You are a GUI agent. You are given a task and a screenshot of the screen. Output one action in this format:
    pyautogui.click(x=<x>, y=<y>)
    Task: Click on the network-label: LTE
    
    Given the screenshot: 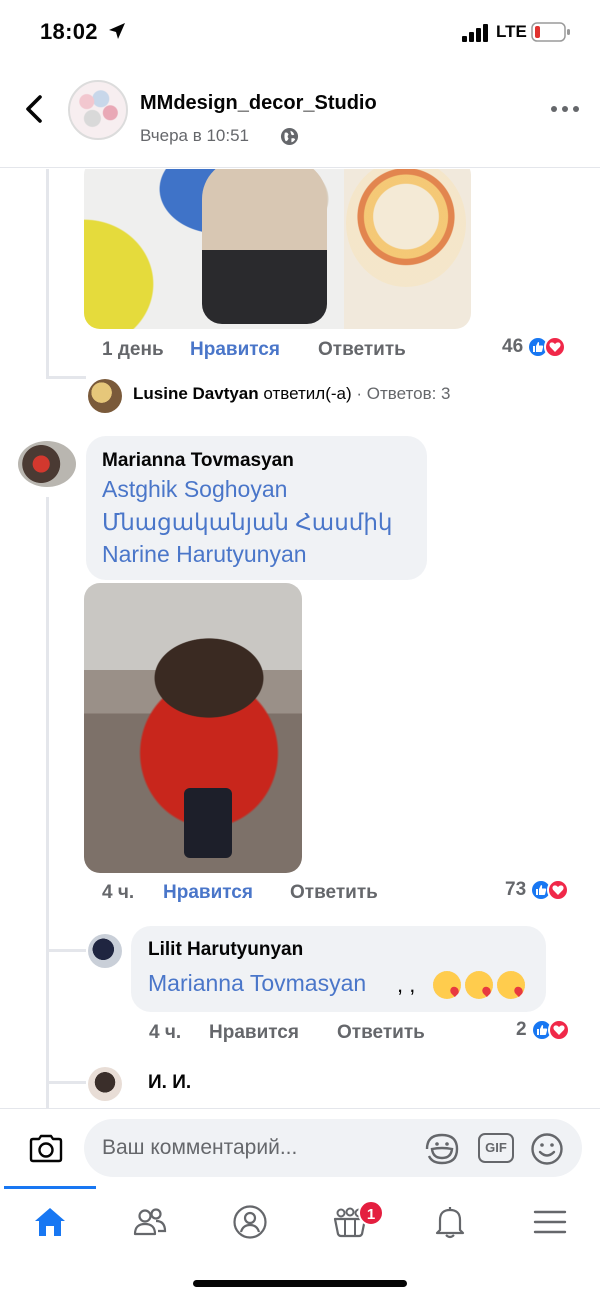 What is the action you would take?
    pyautogui.click(x=511, y=31)
    